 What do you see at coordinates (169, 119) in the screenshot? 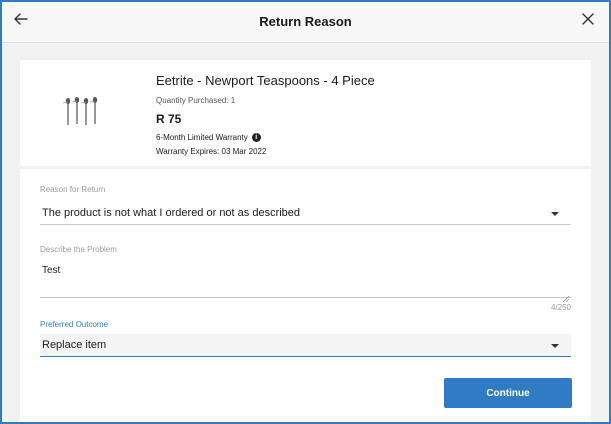
I see `product-price: R 75` at bounding box center [169, 119].